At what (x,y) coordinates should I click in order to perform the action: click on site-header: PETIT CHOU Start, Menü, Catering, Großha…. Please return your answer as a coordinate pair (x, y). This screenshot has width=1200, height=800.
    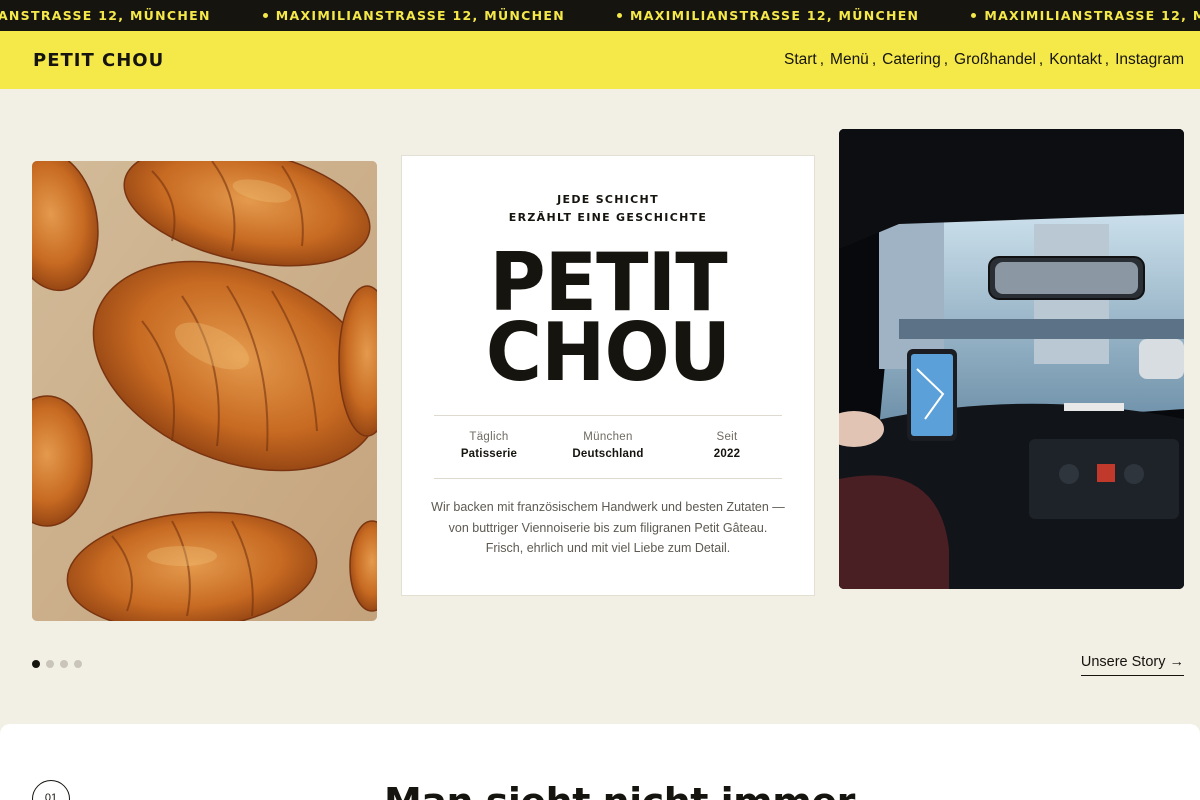
    Looking at the image, I should click on (600, 60).